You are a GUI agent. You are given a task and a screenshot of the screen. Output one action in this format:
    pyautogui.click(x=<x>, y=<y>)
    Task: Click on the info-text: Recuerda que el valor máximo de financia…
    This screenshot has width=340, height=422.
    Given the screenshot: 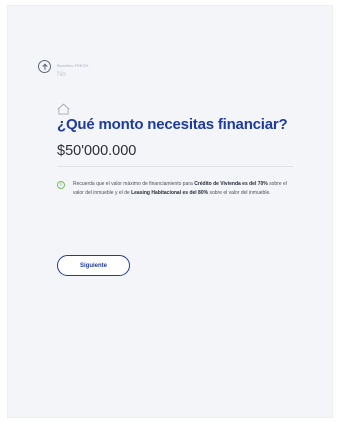 What is the action you would take?
    pyautogui.click(x=183, y=188)
    